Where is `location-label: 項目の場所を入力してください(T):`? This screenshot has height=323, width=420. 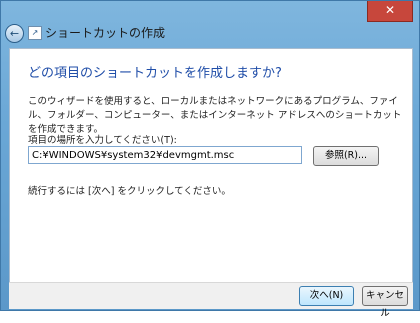 location-label: 項目の場所を入力してください(T): is located at coordinates (102, 140).